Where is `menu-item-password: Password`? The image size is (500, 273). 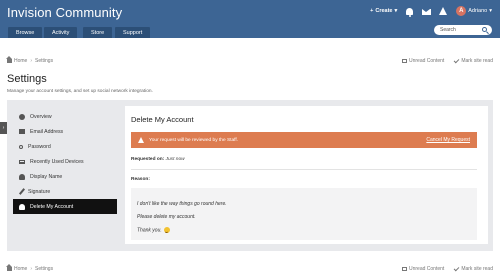
menu-item-password: Password is located at coordinates (65, 146).